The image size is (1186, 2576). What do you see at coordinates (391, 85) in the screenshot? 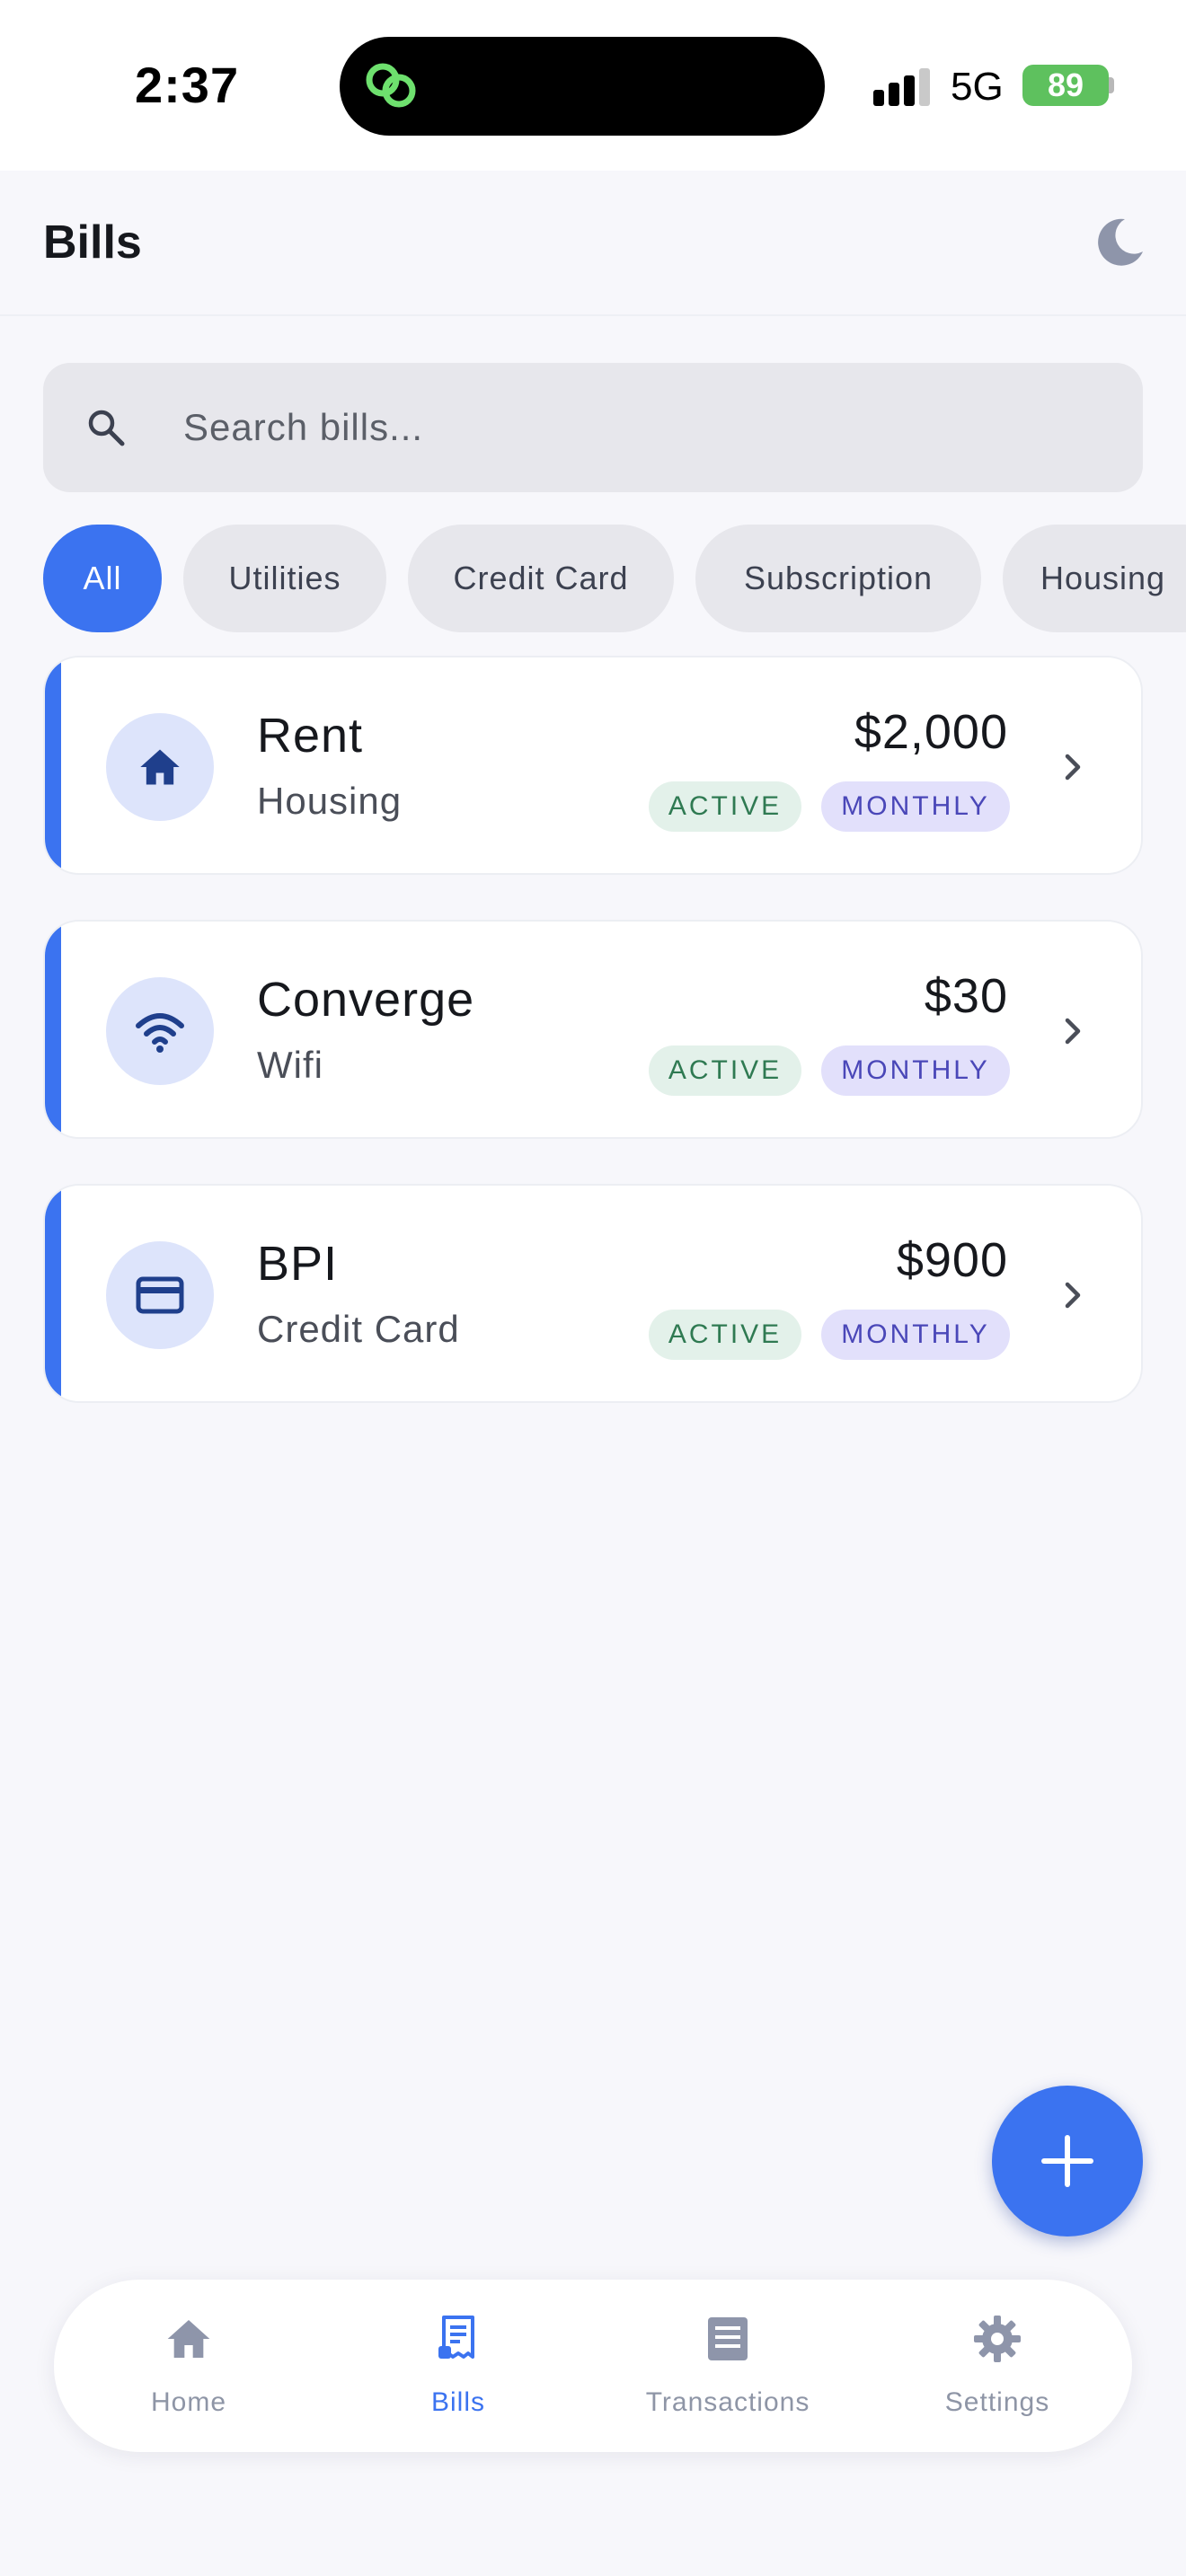
I see `link-rings-icon` at bounding box center [391, 85].